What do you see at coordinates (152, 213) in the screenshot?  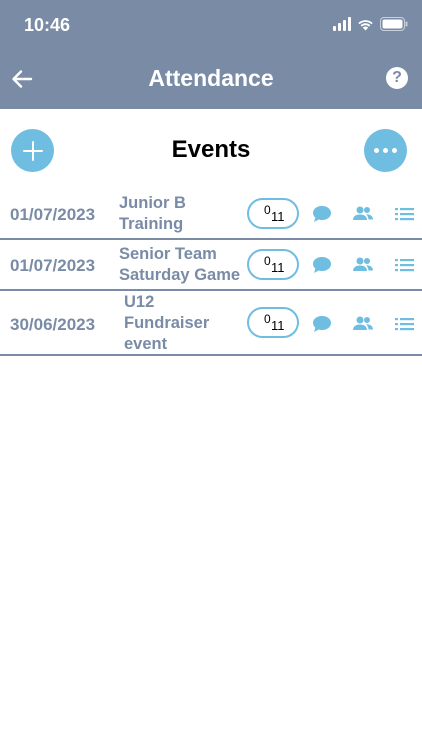 I see `event-name: Junior B Training` at bounding box center [152, 213].